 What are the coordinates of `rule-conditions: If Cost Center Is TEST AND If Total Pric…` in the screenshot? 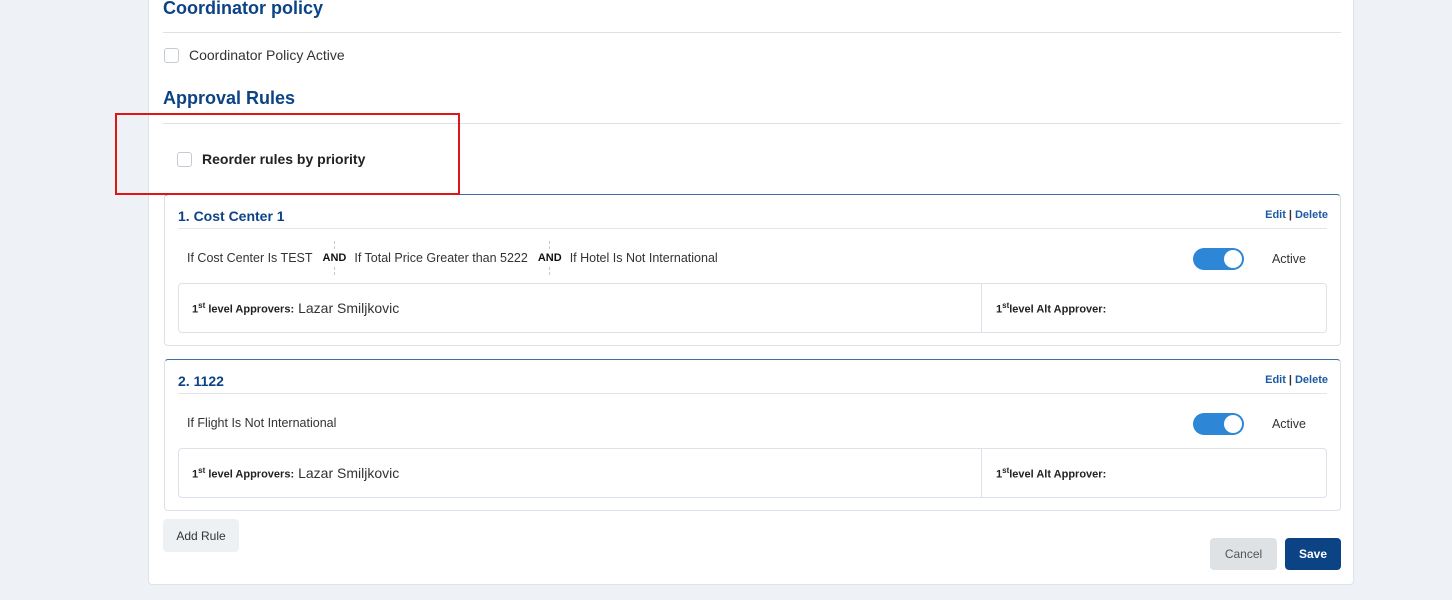 It's located at (452, 258).